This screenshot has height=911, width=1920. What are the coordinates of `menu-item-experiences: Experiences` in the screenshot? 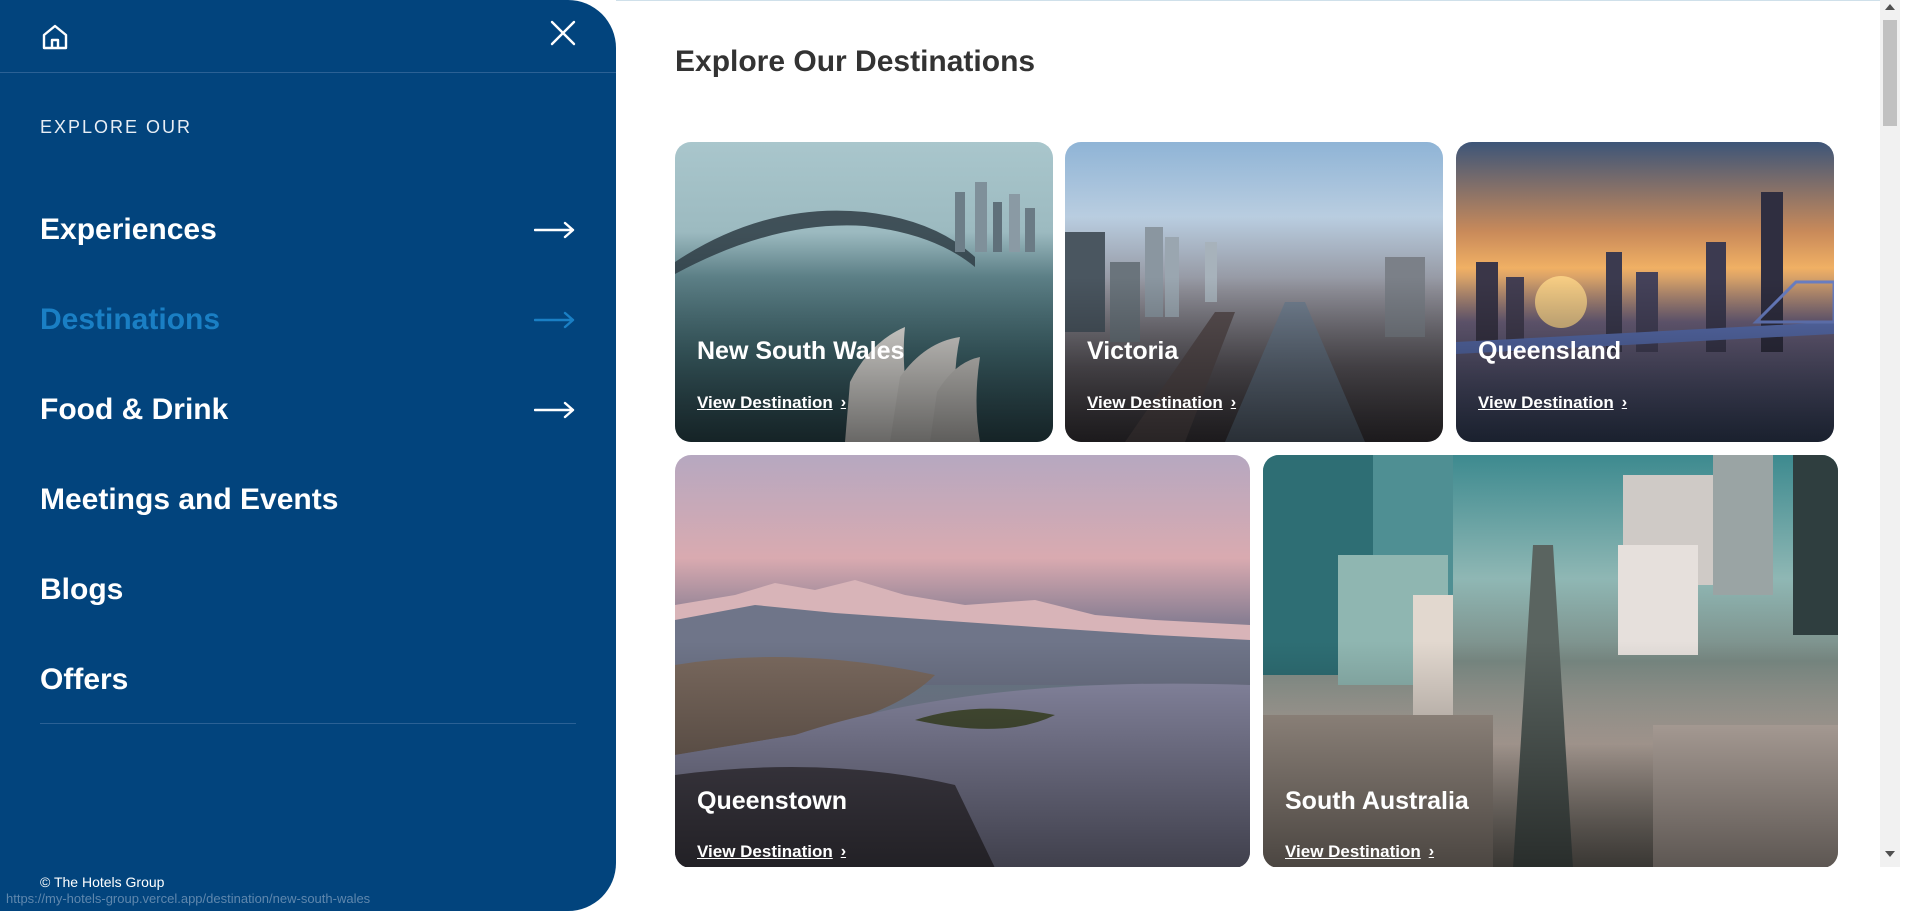 It's located at (308, 230).